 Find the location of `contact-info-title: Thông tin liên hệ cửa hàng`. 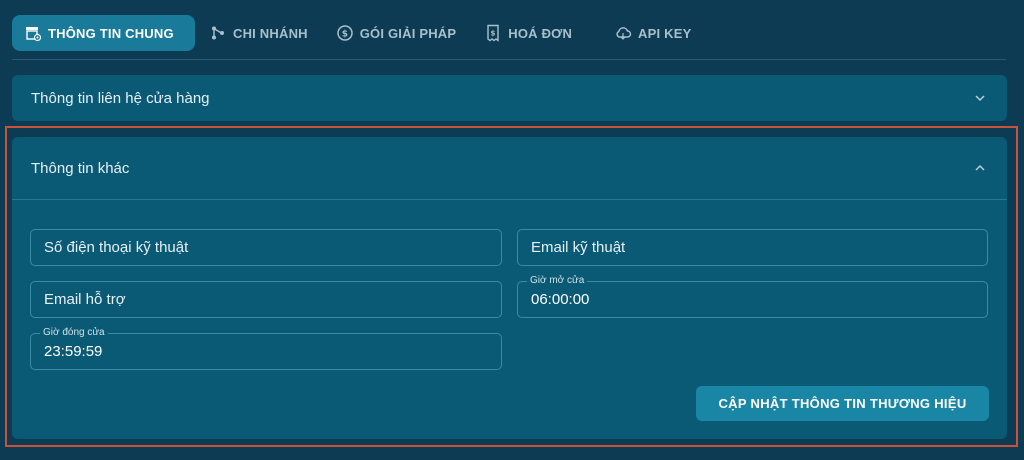

contact-info-title: Thông tin liên hệ cửa hàng is located at coordinates (120, 98).